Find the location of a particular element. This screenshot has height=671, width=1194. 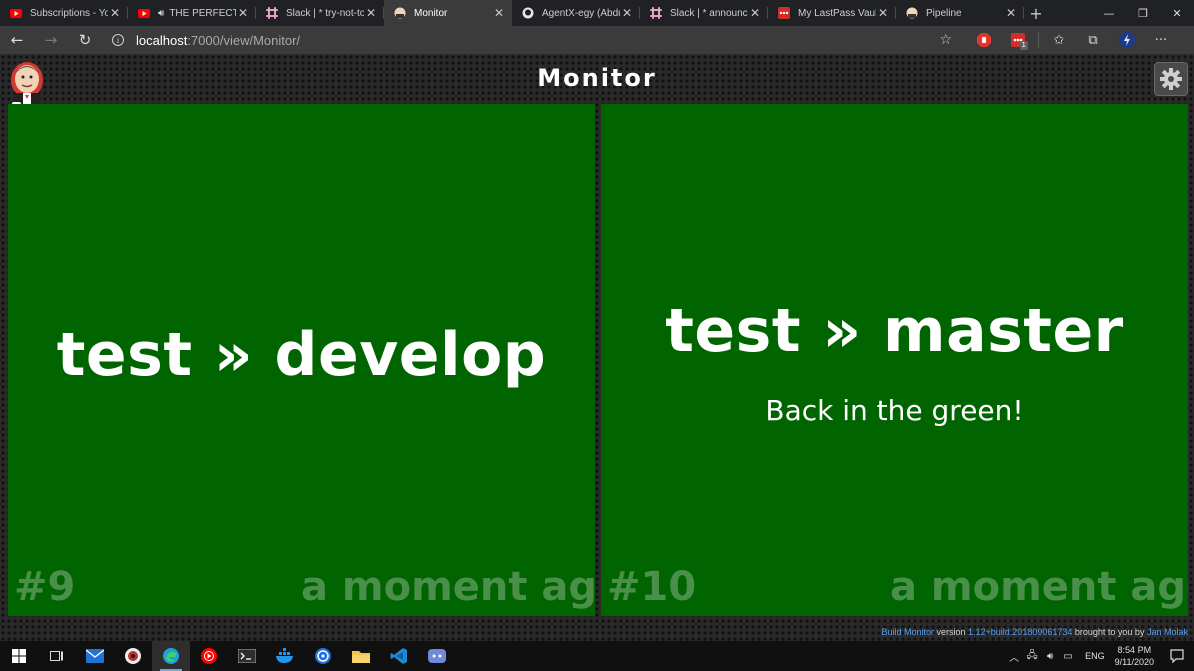

taskbar-vscode is located at coordinates (399, 656).